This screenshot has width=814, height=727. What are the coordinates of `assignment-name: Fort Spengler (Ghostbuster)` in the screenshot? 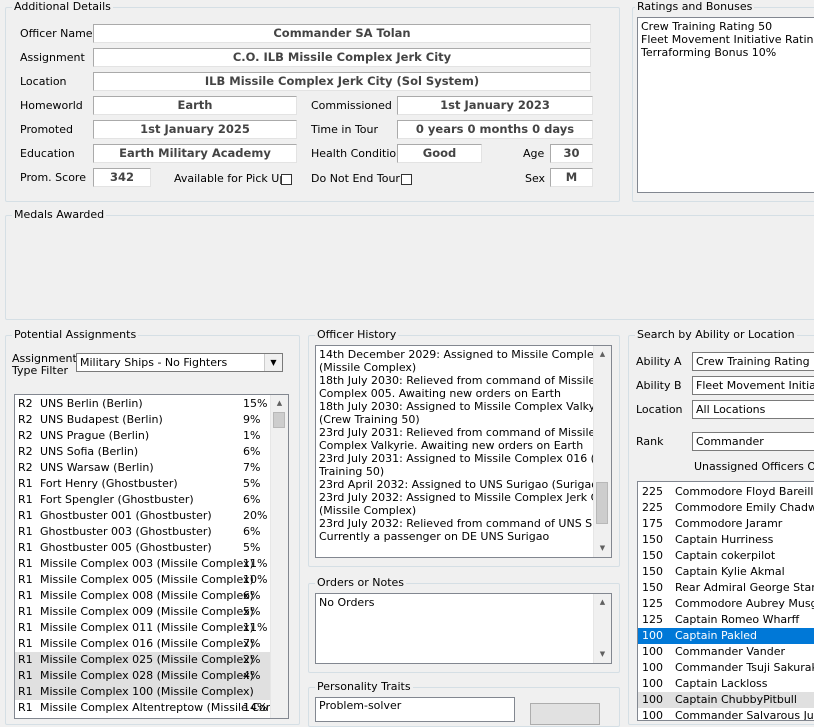 It's located at (117, 499).